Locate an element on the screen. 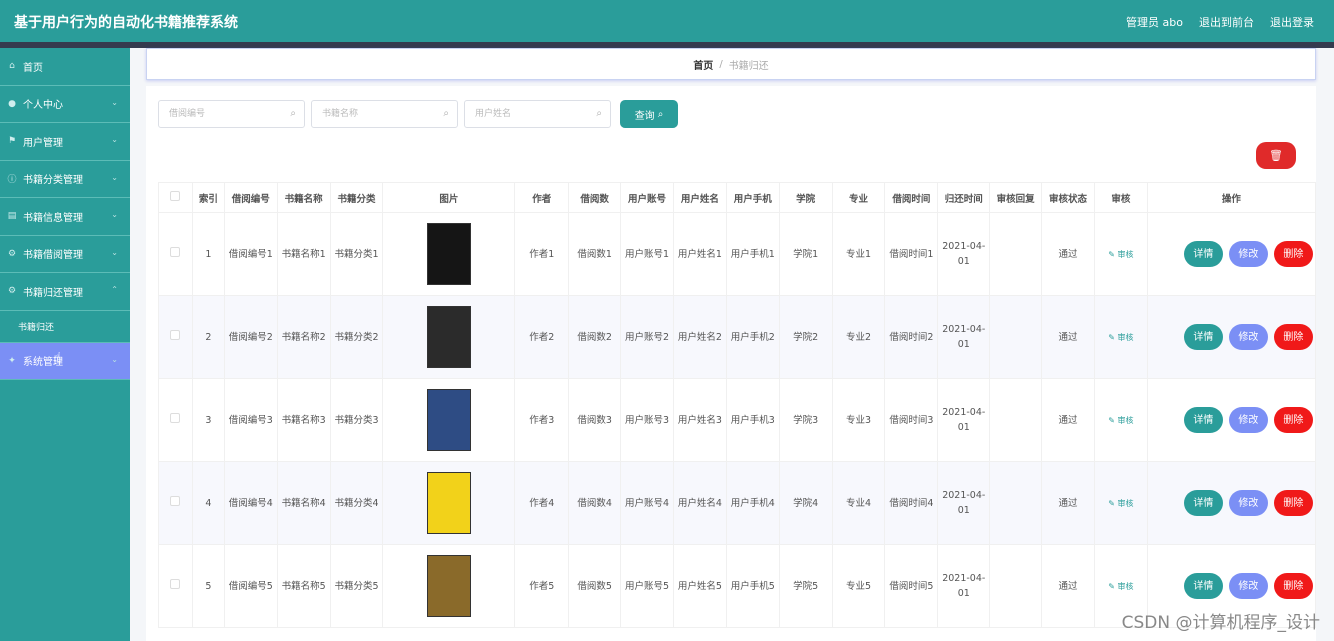  user-name-input is located at coordinates (525, 114).